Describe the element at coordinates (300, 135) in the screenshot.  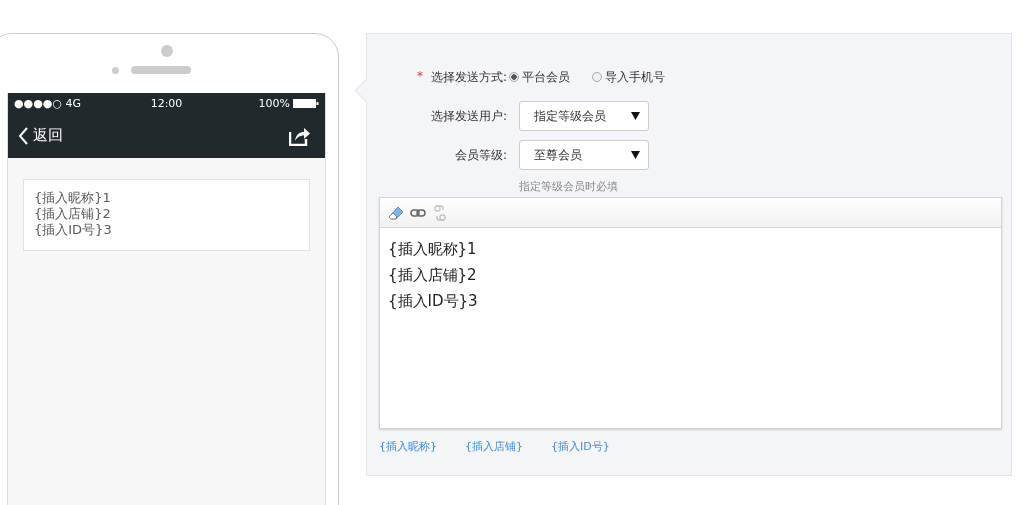
I see `share-icon` at that location.